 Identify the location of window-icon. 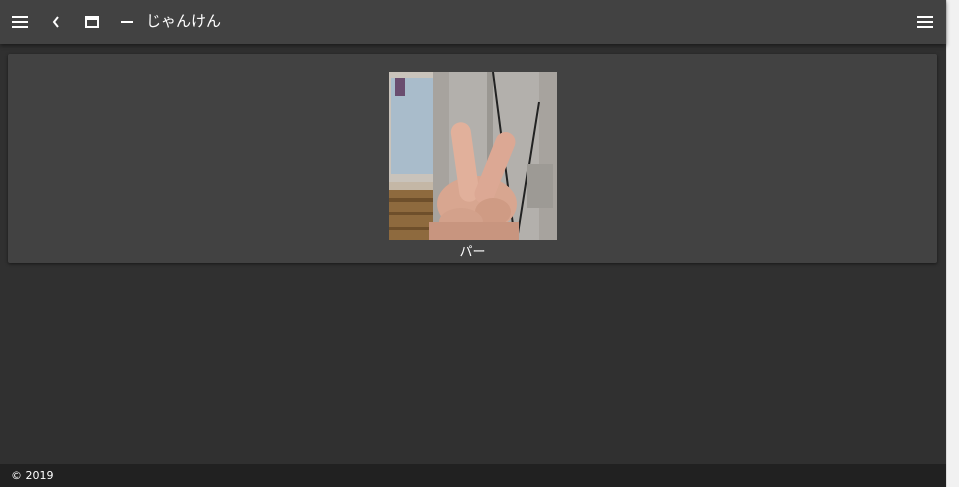
(92, 22).